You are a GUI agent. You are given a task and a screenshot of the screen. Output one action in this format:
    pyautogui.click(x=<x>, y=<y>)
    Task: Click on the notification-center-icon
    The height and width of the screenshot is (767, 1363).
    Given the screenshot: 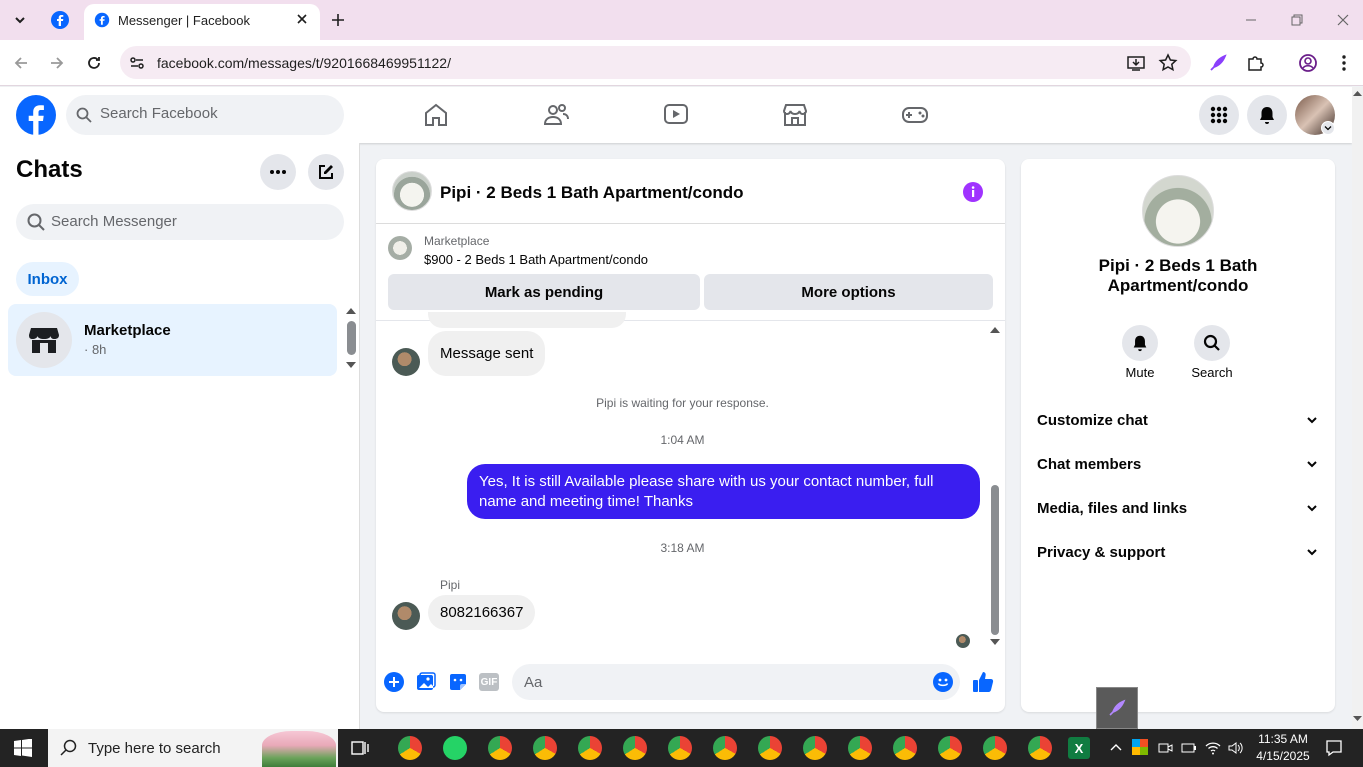 What is the action you would take?
    pyautogui.click(x=1334, y=748)
    